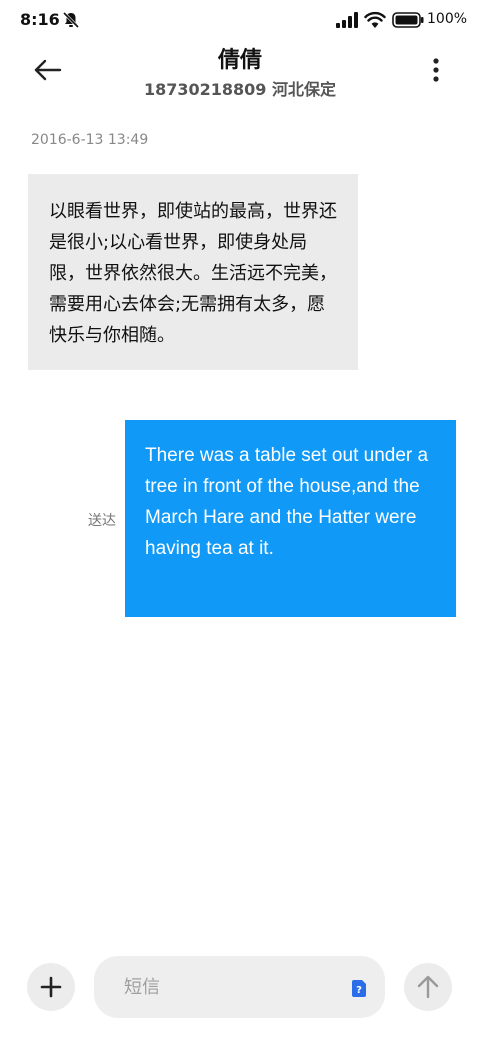 The width and height of the screenshot is (480, 1040). Describe the element at coordinates (375, 19) in the screenshot. I see `wifi-icon` at that location.